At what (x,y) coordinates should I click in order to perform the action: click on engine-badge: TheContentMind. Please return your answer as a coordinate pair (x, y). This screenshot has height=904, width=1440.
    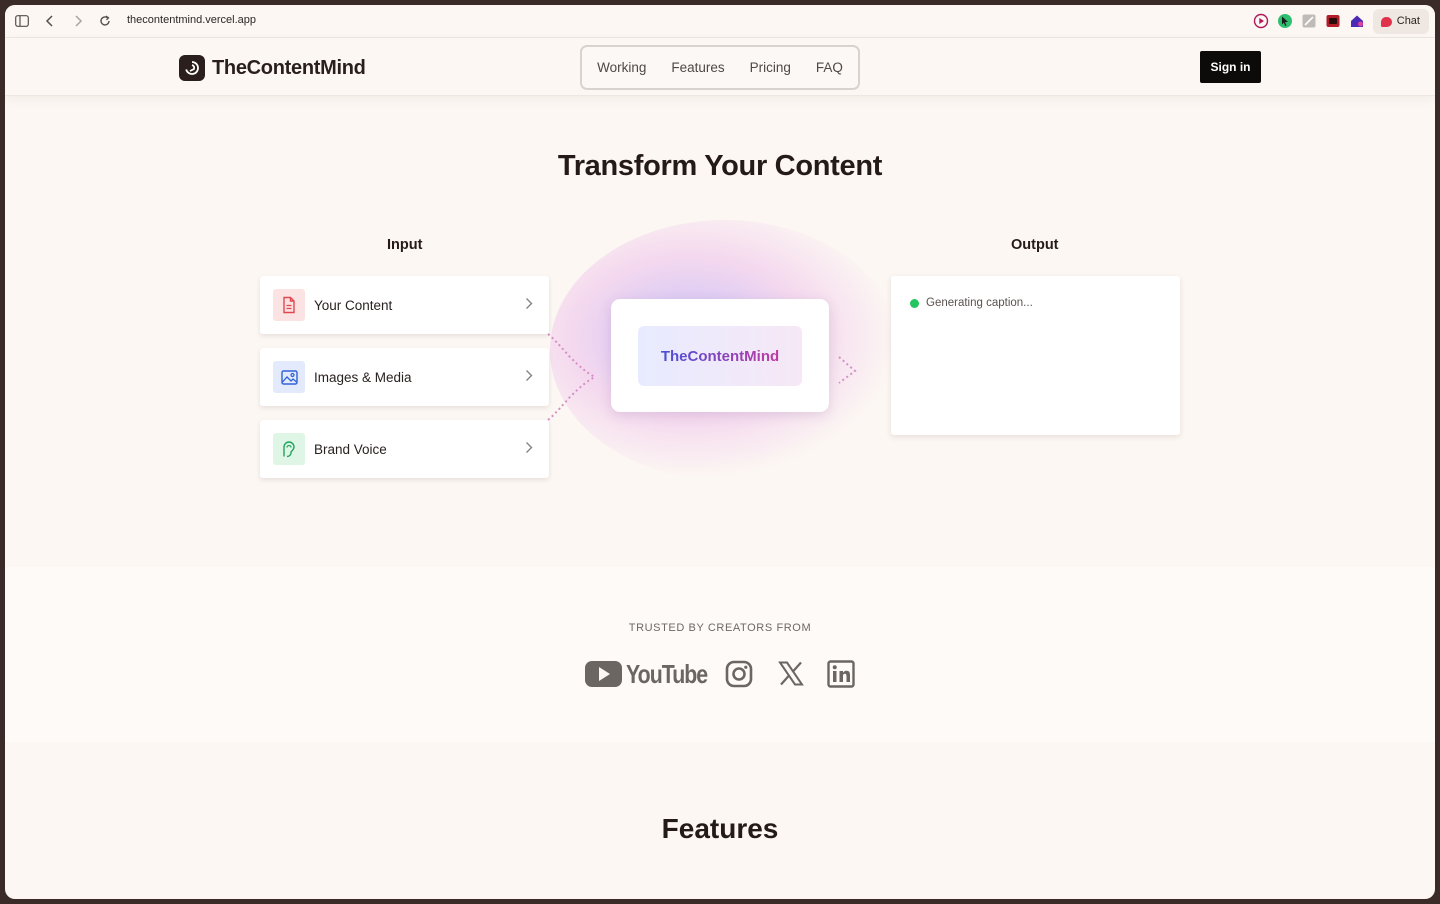
    Looking at the image, I should click on (720, 356).